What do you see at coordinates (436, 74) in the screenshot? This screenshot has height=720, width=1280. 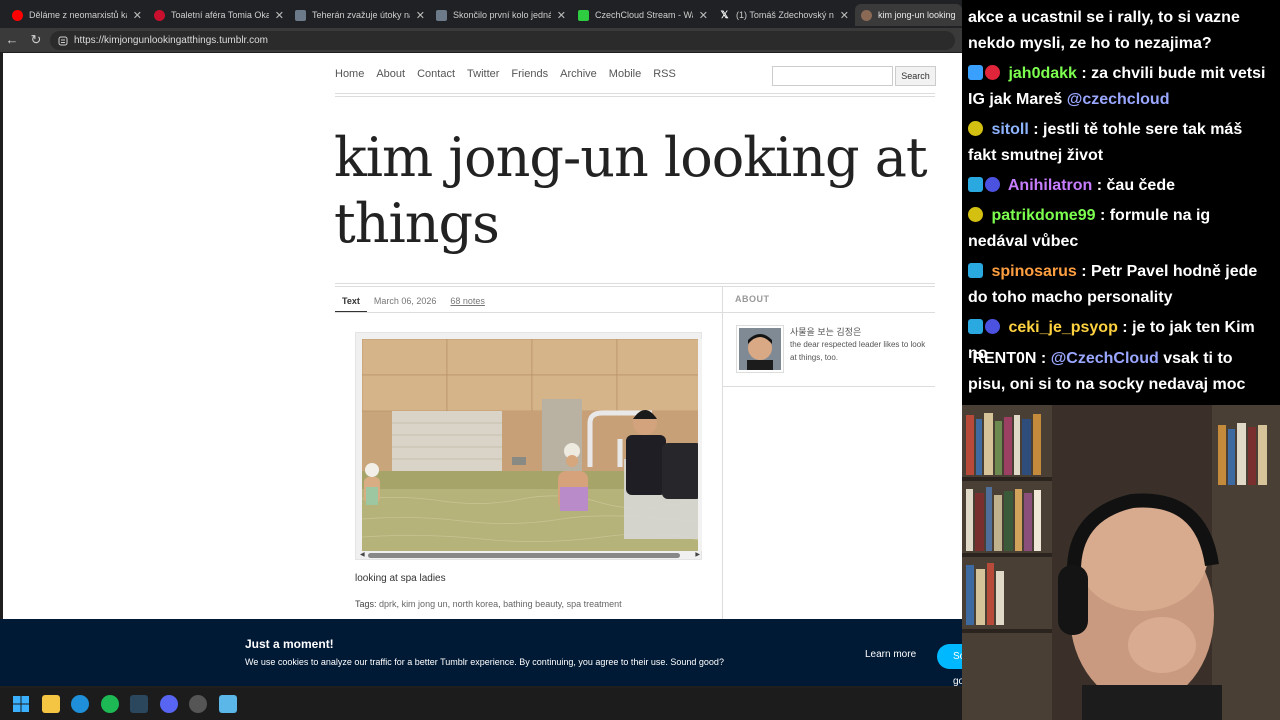 I see `nav-contact: Contact` at bounding box center [436, 74].